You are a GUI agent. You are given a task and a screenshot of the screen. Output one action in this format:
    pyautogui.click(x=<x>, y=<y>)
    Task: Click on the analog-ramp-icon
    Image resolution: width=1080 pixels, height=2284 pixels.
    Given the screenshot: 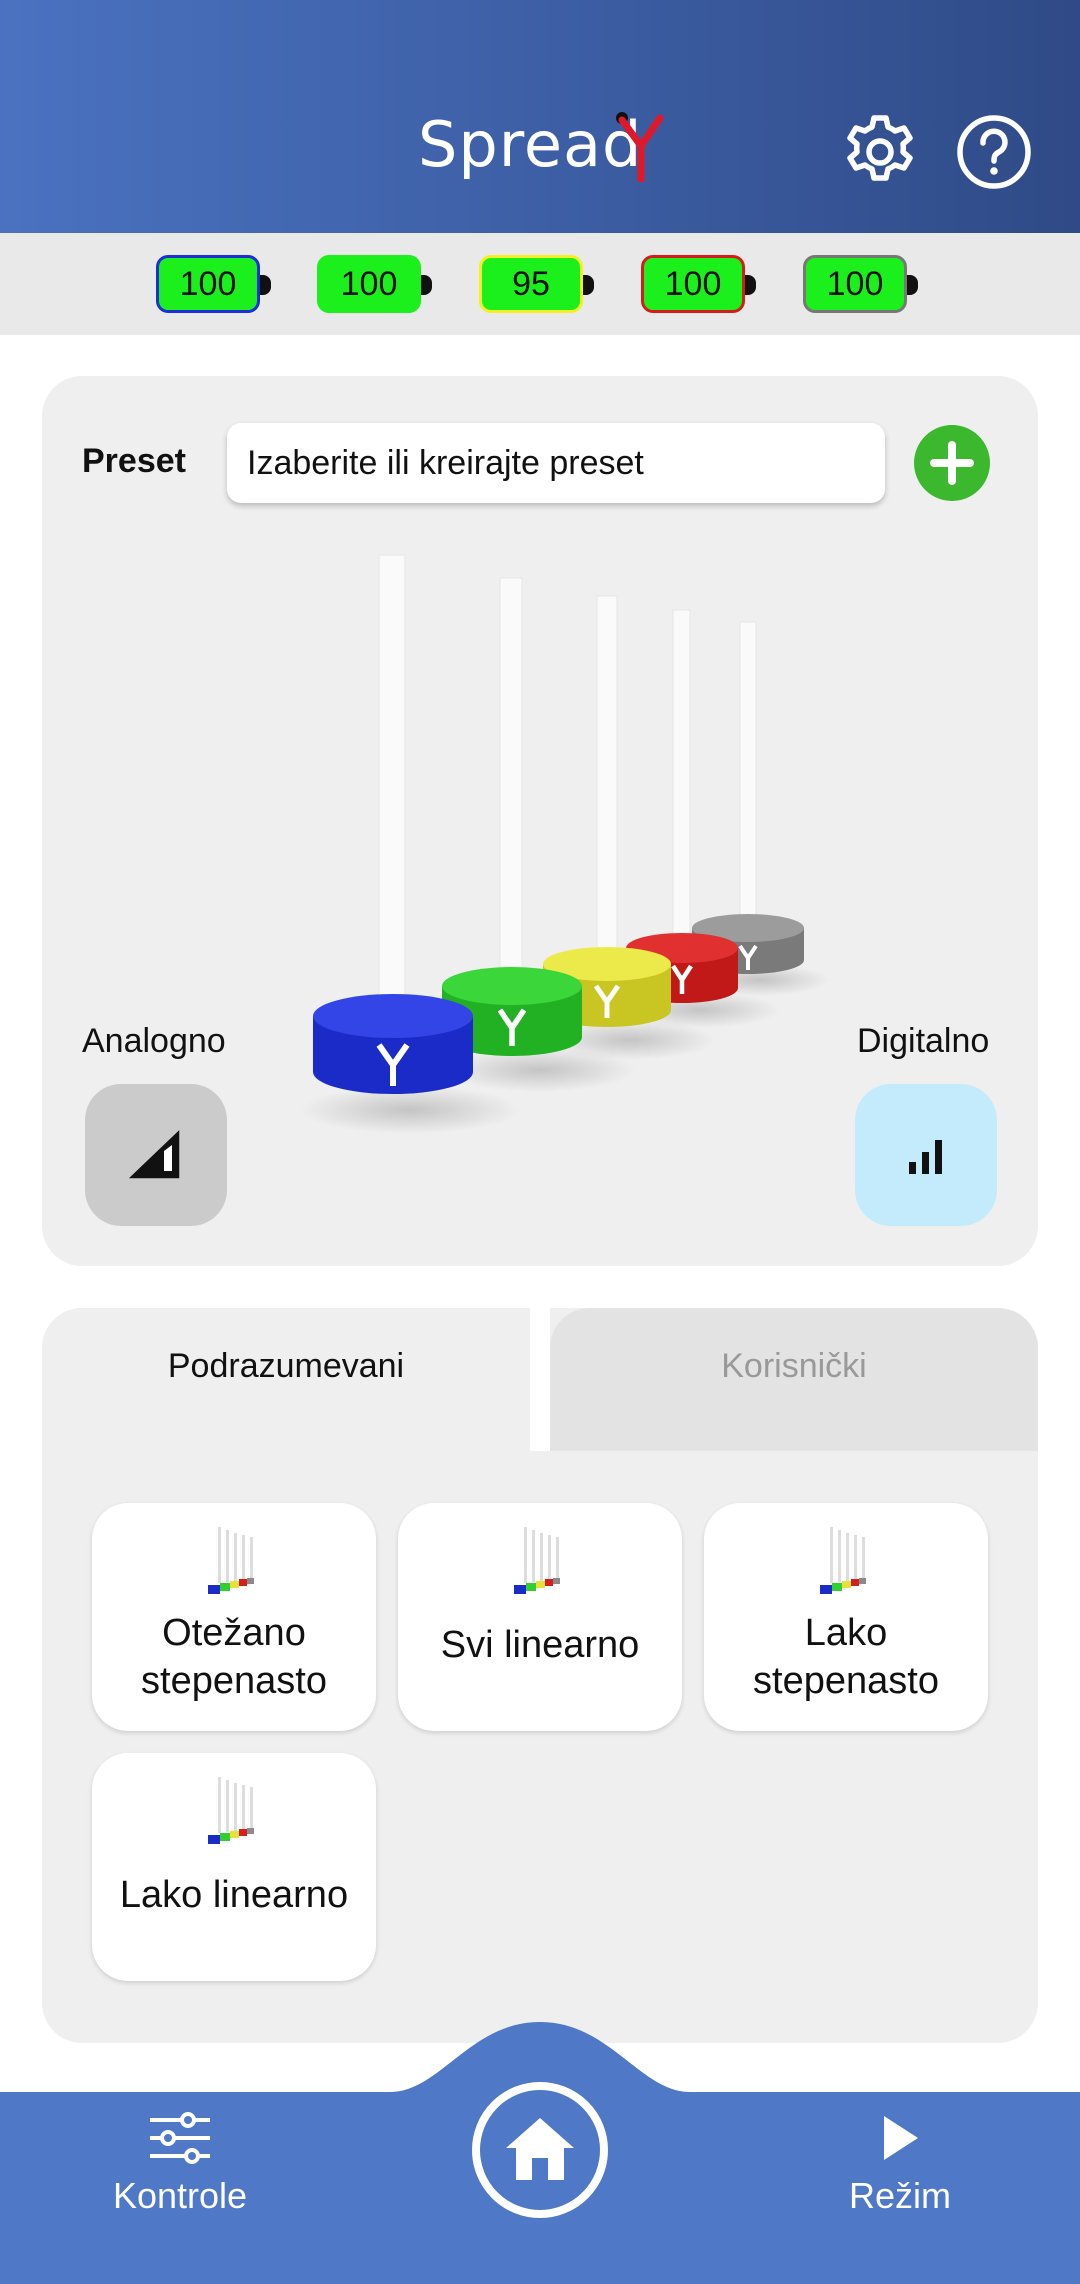 What is the action you would take?
    pyautogui.click(x=154, y=1154)
    